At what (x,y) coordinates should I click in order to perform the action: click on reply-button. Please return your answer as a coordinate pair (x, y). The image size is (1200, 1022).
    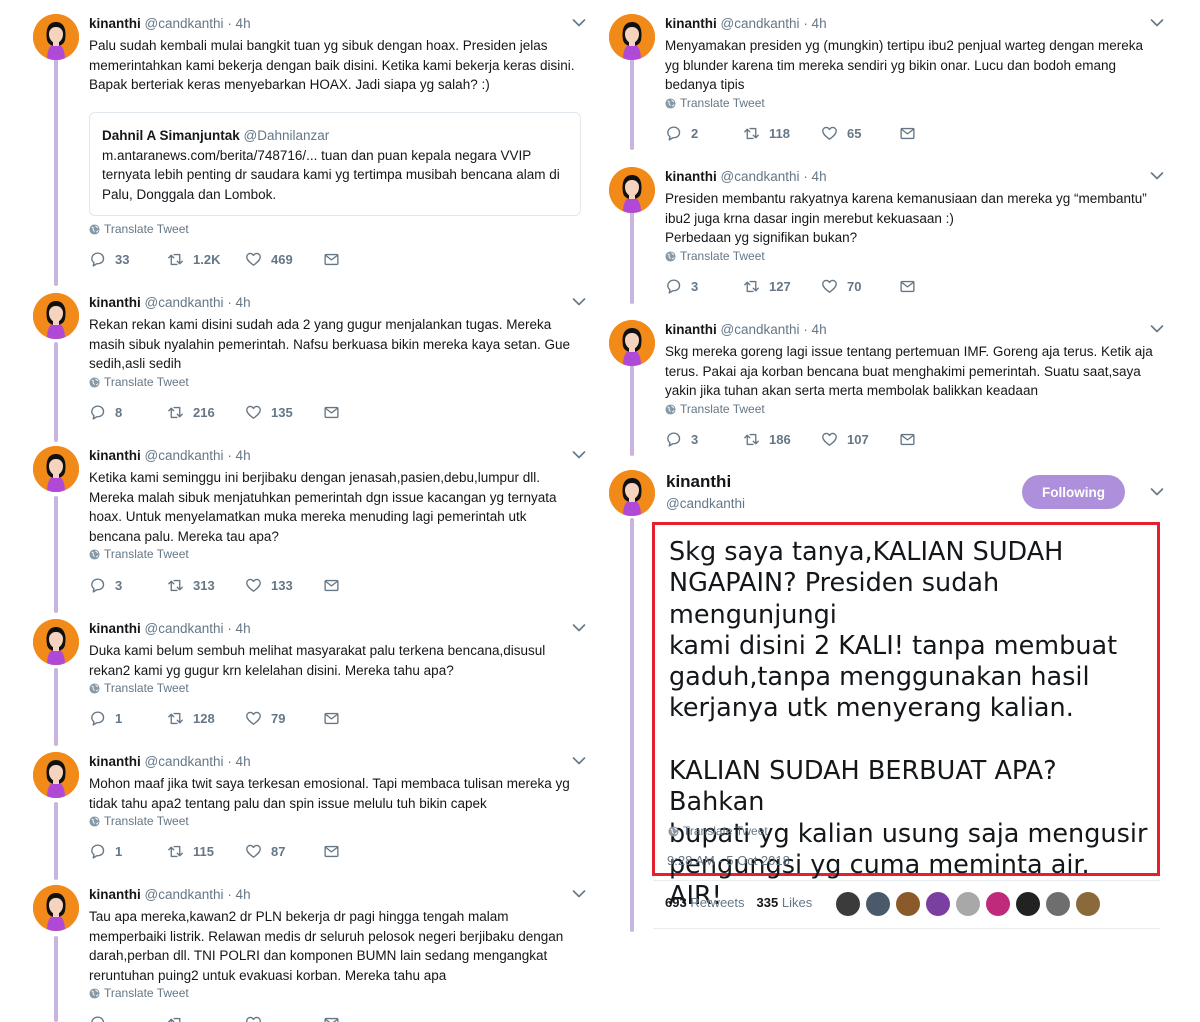
    Looking at the image, I should click on (128, 1018).